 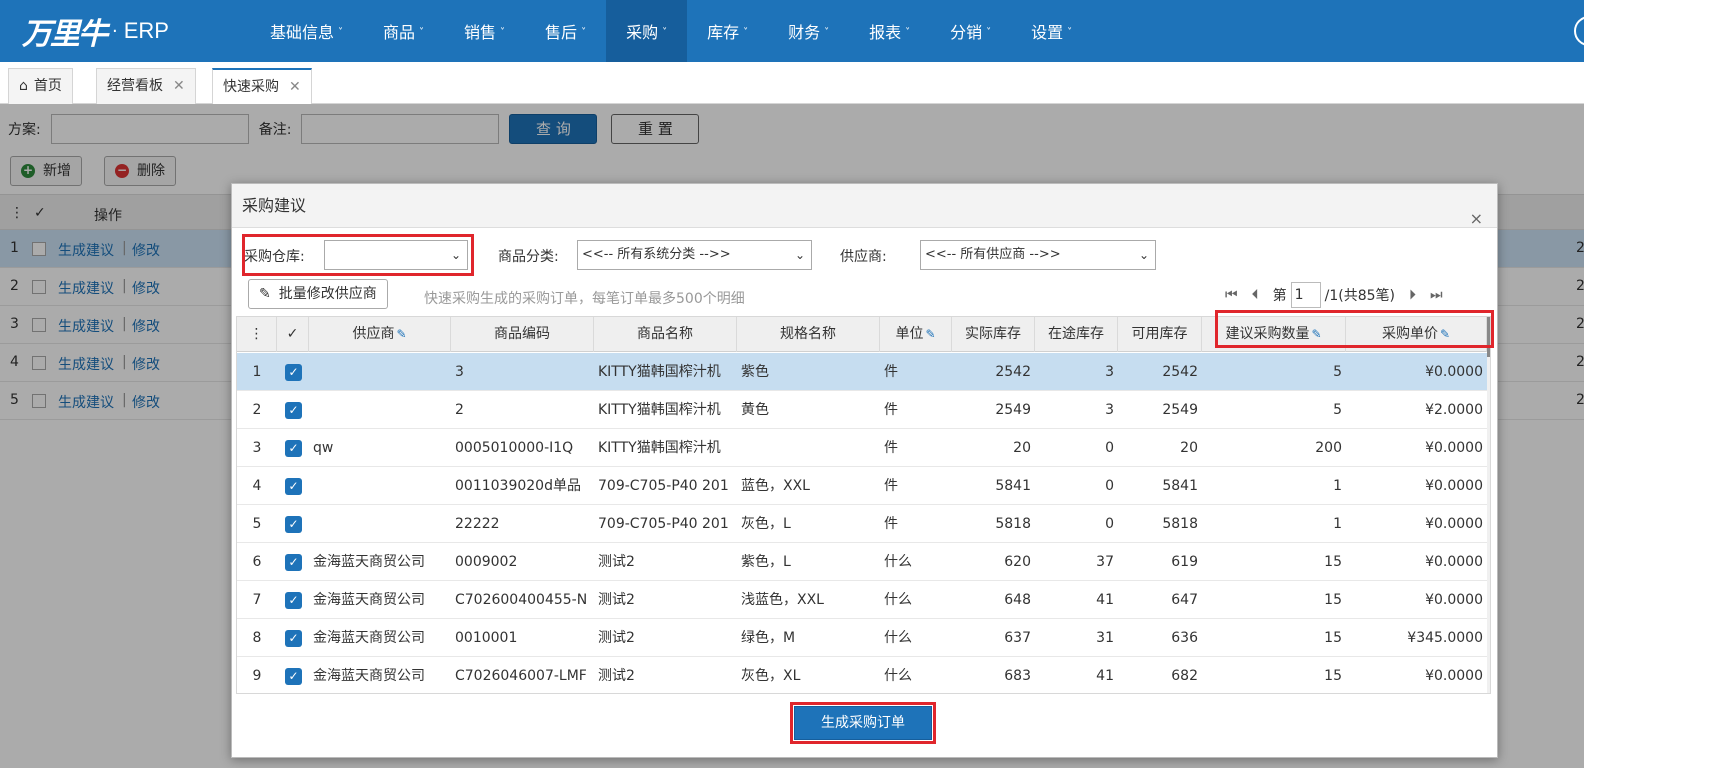 What do you see at coordinates (993, 334) in the screenshot?
I see `column-header-actual-stock: 实际库存` at bounding box center [993, 334].